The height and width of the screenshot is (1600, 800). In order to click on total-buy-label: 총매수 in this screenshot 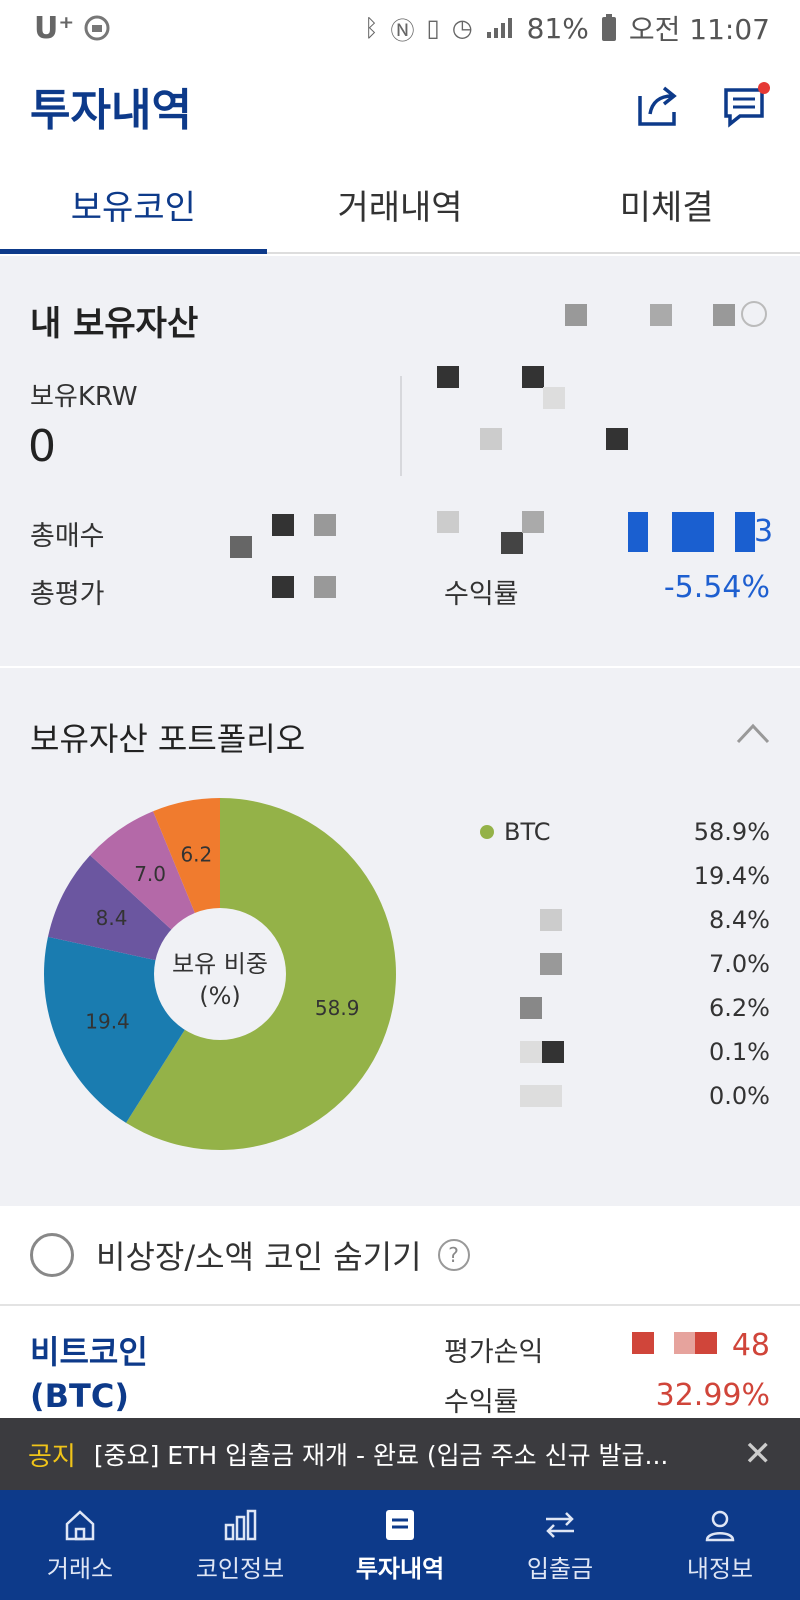, I will do `click(67, 536)`.